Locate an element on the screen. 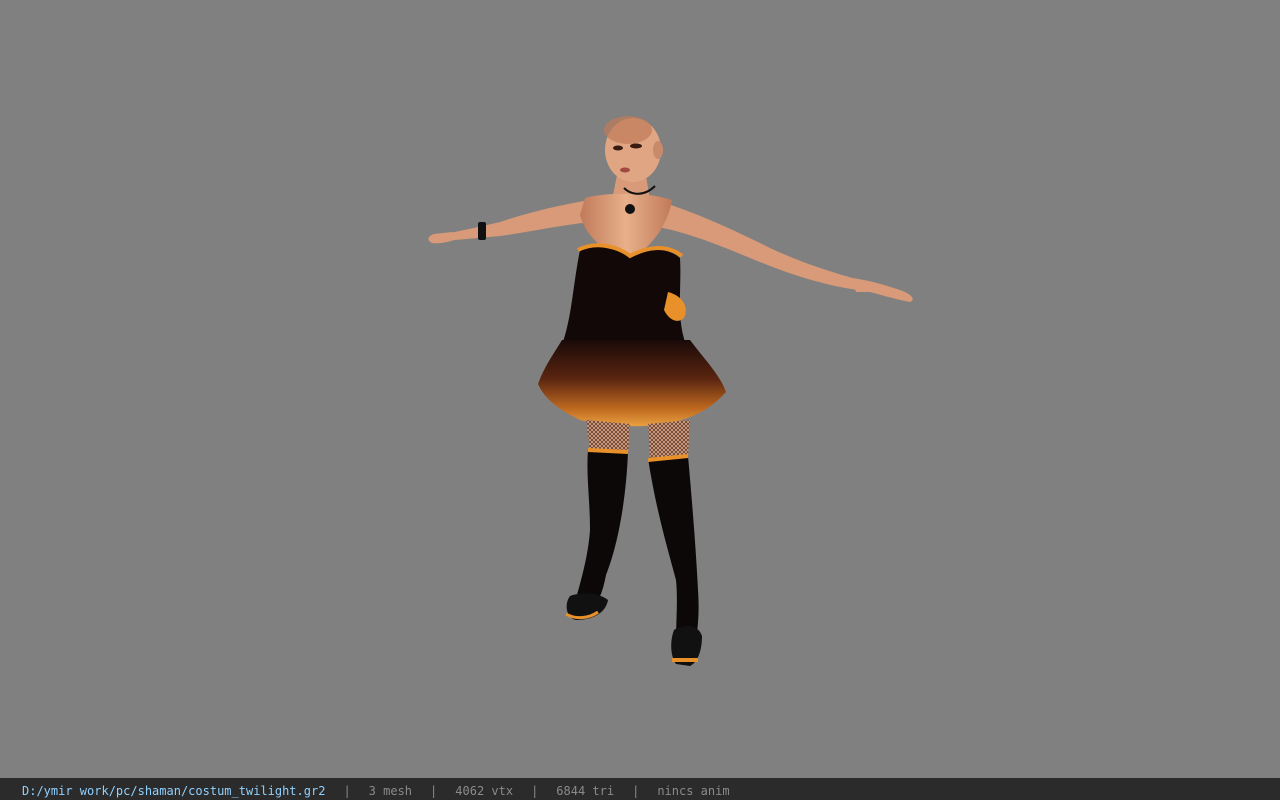 Image resolution: width=1280 pixels, height=800 pixels. dress-skirt is located at coordinates (632, 383).